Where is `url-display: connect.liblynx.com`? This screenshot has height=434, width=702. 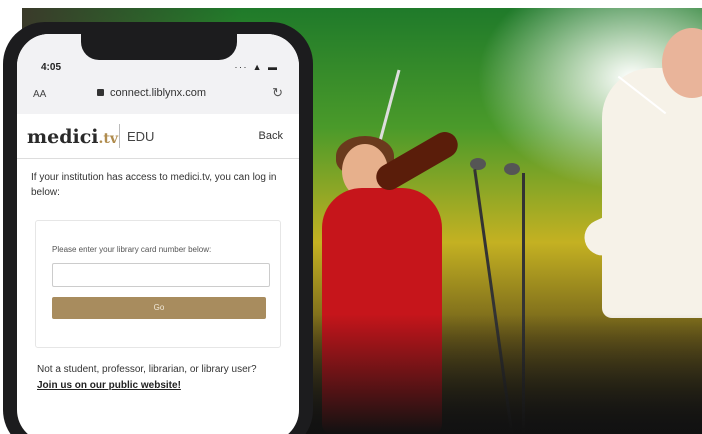
url-display: connect.liblynx.com is located at coordinates (151, 93).